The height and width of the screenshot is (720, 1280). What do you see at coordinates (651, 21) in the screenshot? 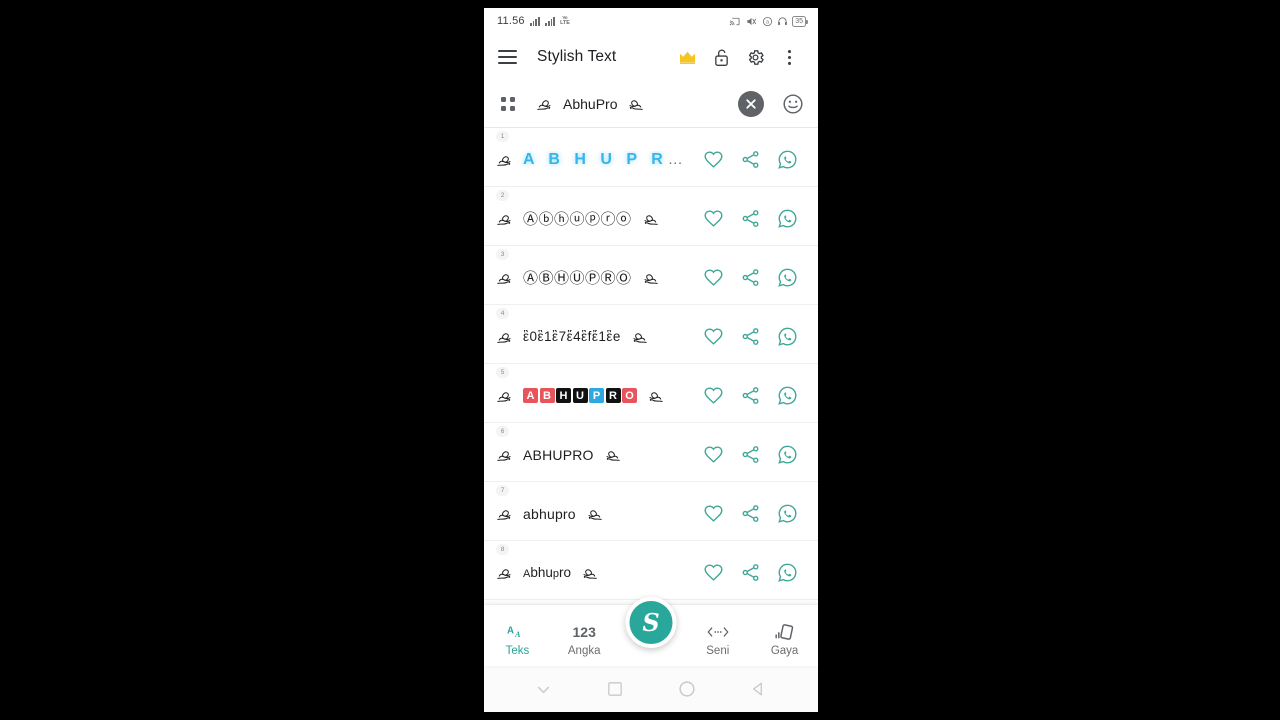
I see `status-bar: 11.56 Vo LTE a 35` at bounding box center [651, 21].